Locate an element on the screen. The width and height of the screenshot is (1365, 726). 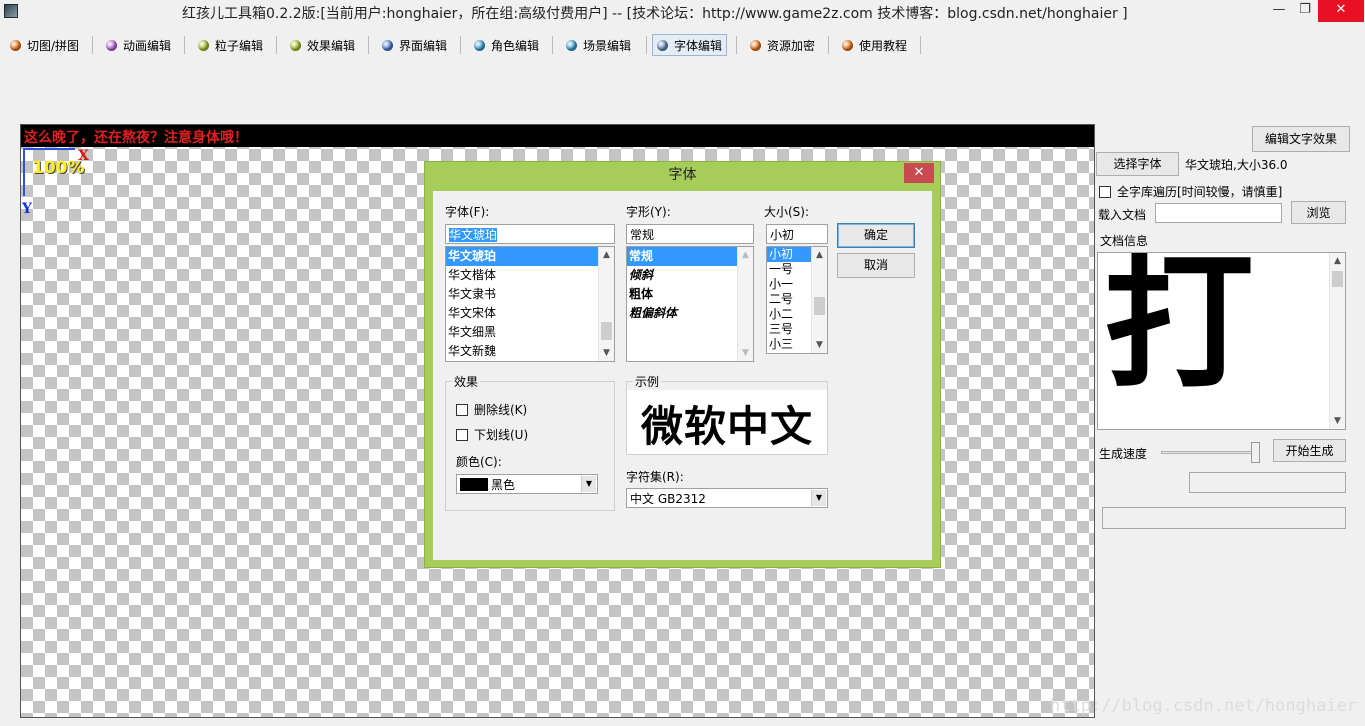
font-list-item: 华文琥珀 is located at coordinates (530, 256).